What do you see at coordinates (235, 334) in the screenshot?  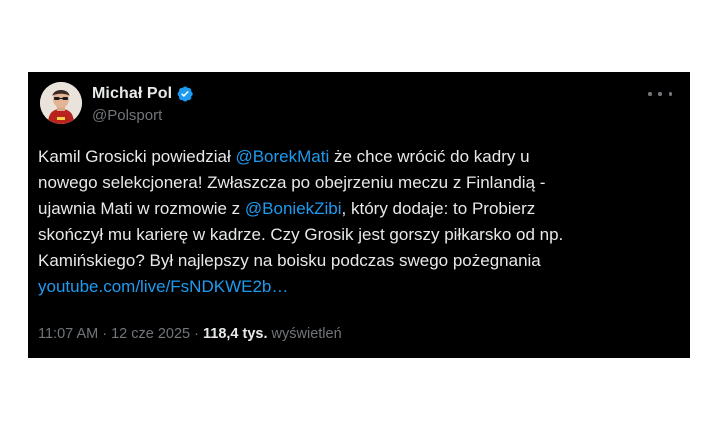 I see `views-count: 118,4 tys.` at bounding box center [235, 334].